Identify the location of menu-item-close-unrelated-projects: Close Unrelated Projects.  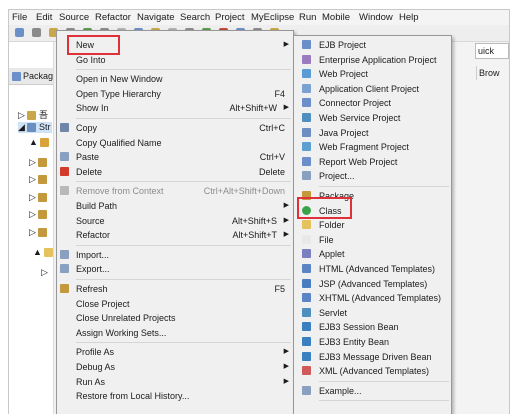
(175, 318).